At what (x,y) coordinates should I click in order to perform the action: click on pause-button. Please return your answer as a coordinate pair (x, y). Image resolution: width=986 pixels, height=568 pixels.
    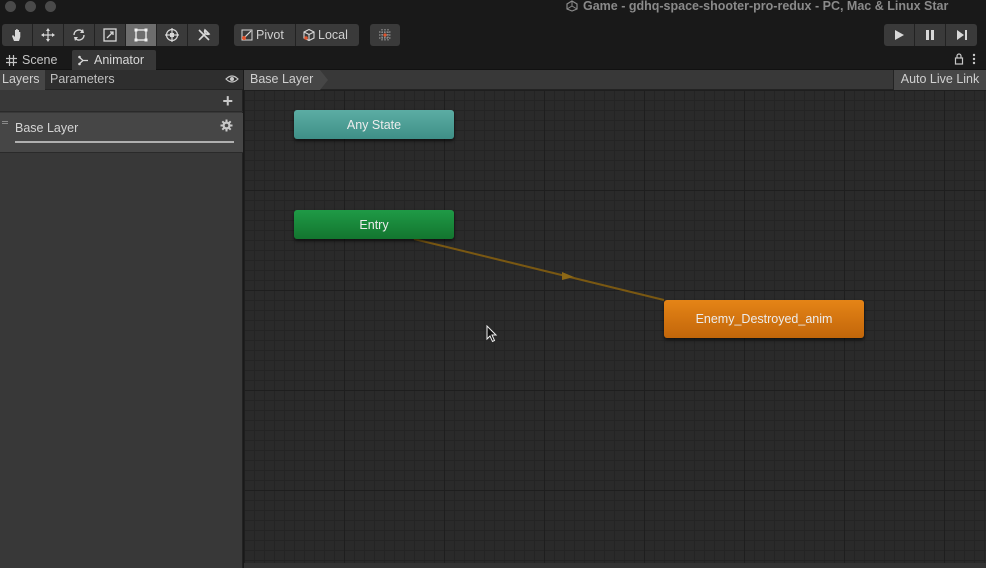
    Looking at the image, I should click on (930, 35).